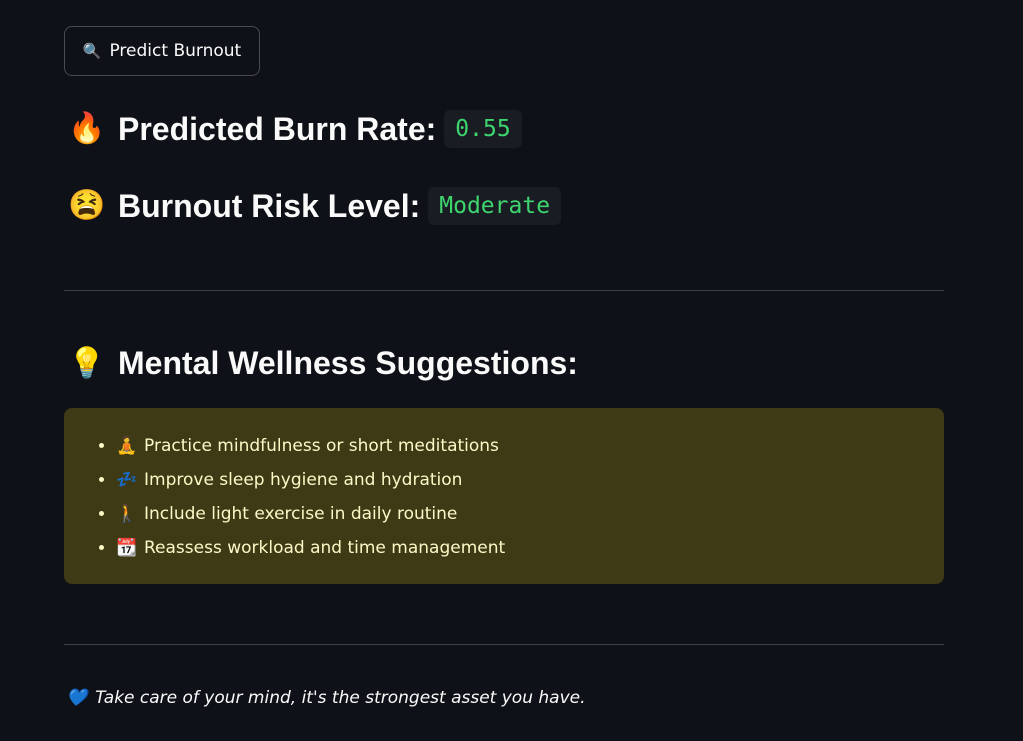 Image resolution: width=1023 pixels, height=741 pixels. Describe the element at coordinates (530, 517) in the screenshot. I see `list-item: 🚶 Include light exercise in daily routine` at that location.